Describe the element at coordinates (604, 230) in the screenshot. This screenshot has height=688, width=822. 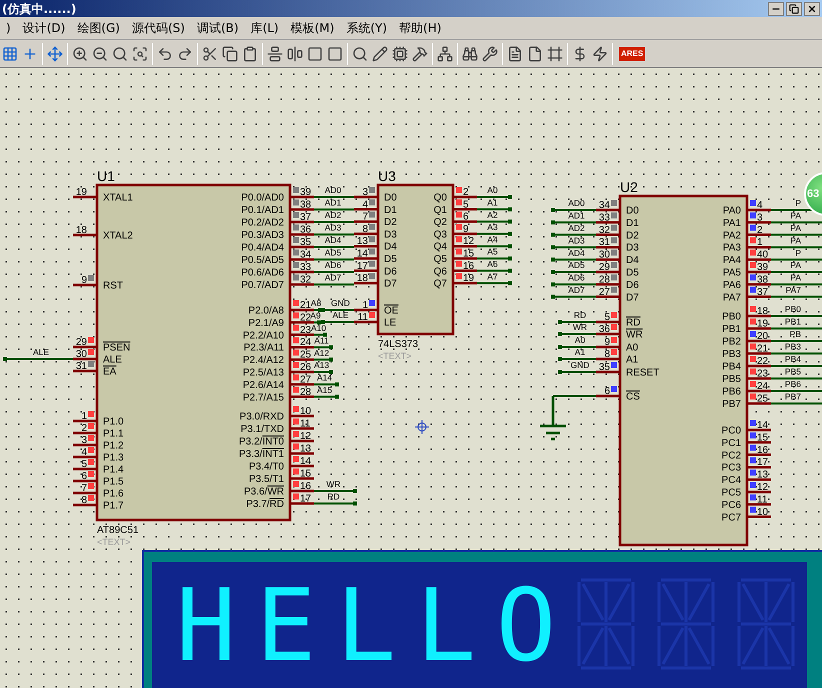
I see `pin-number: 32` at that location.